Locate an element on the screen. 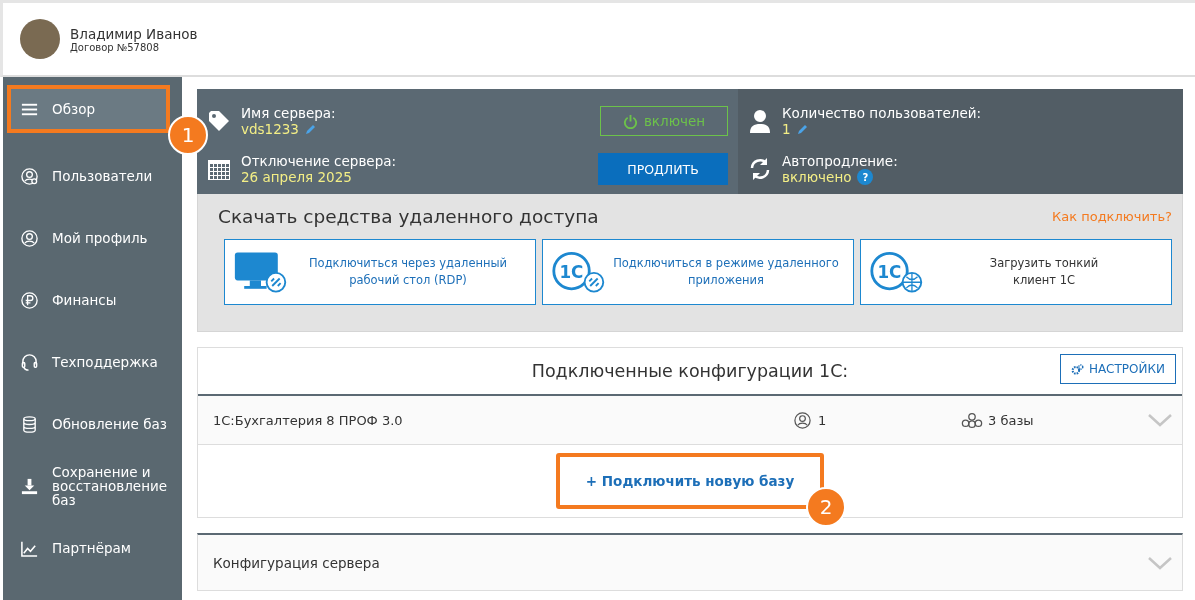  gears-icon is located at coordinates (1077, 369).